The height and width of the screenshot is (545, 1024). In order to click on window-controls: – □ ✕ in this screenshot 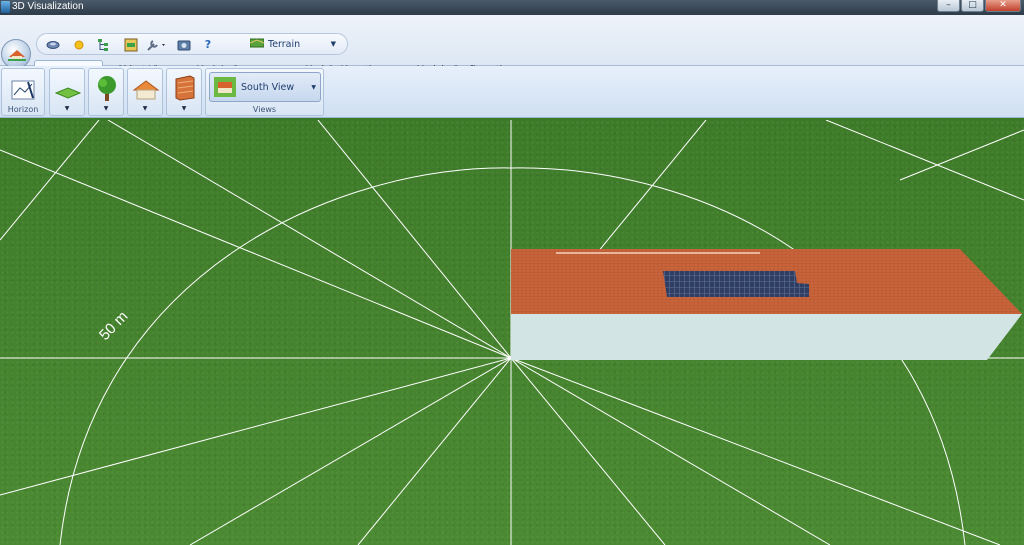, I will do `click(979, 6)`.